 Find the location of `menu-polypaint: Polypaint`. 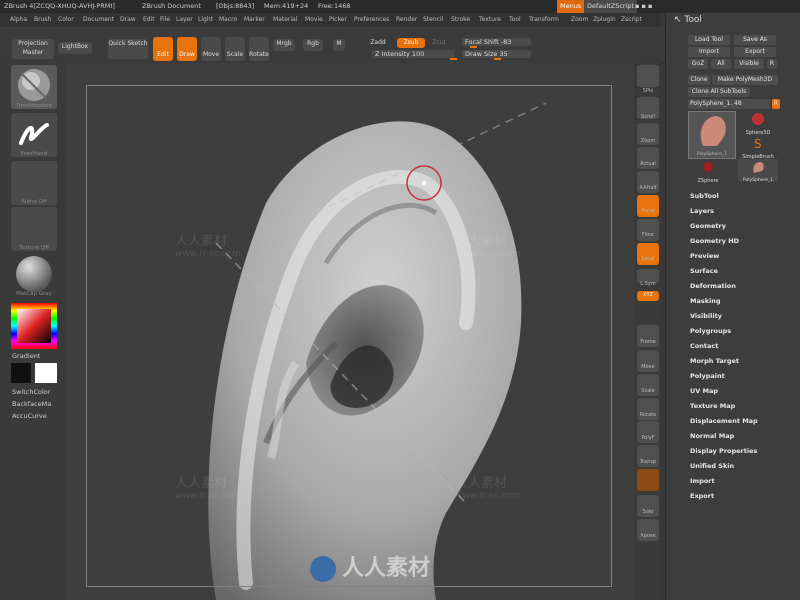

menu-polypaint: Polypaint is located at coordinates (707, 376).